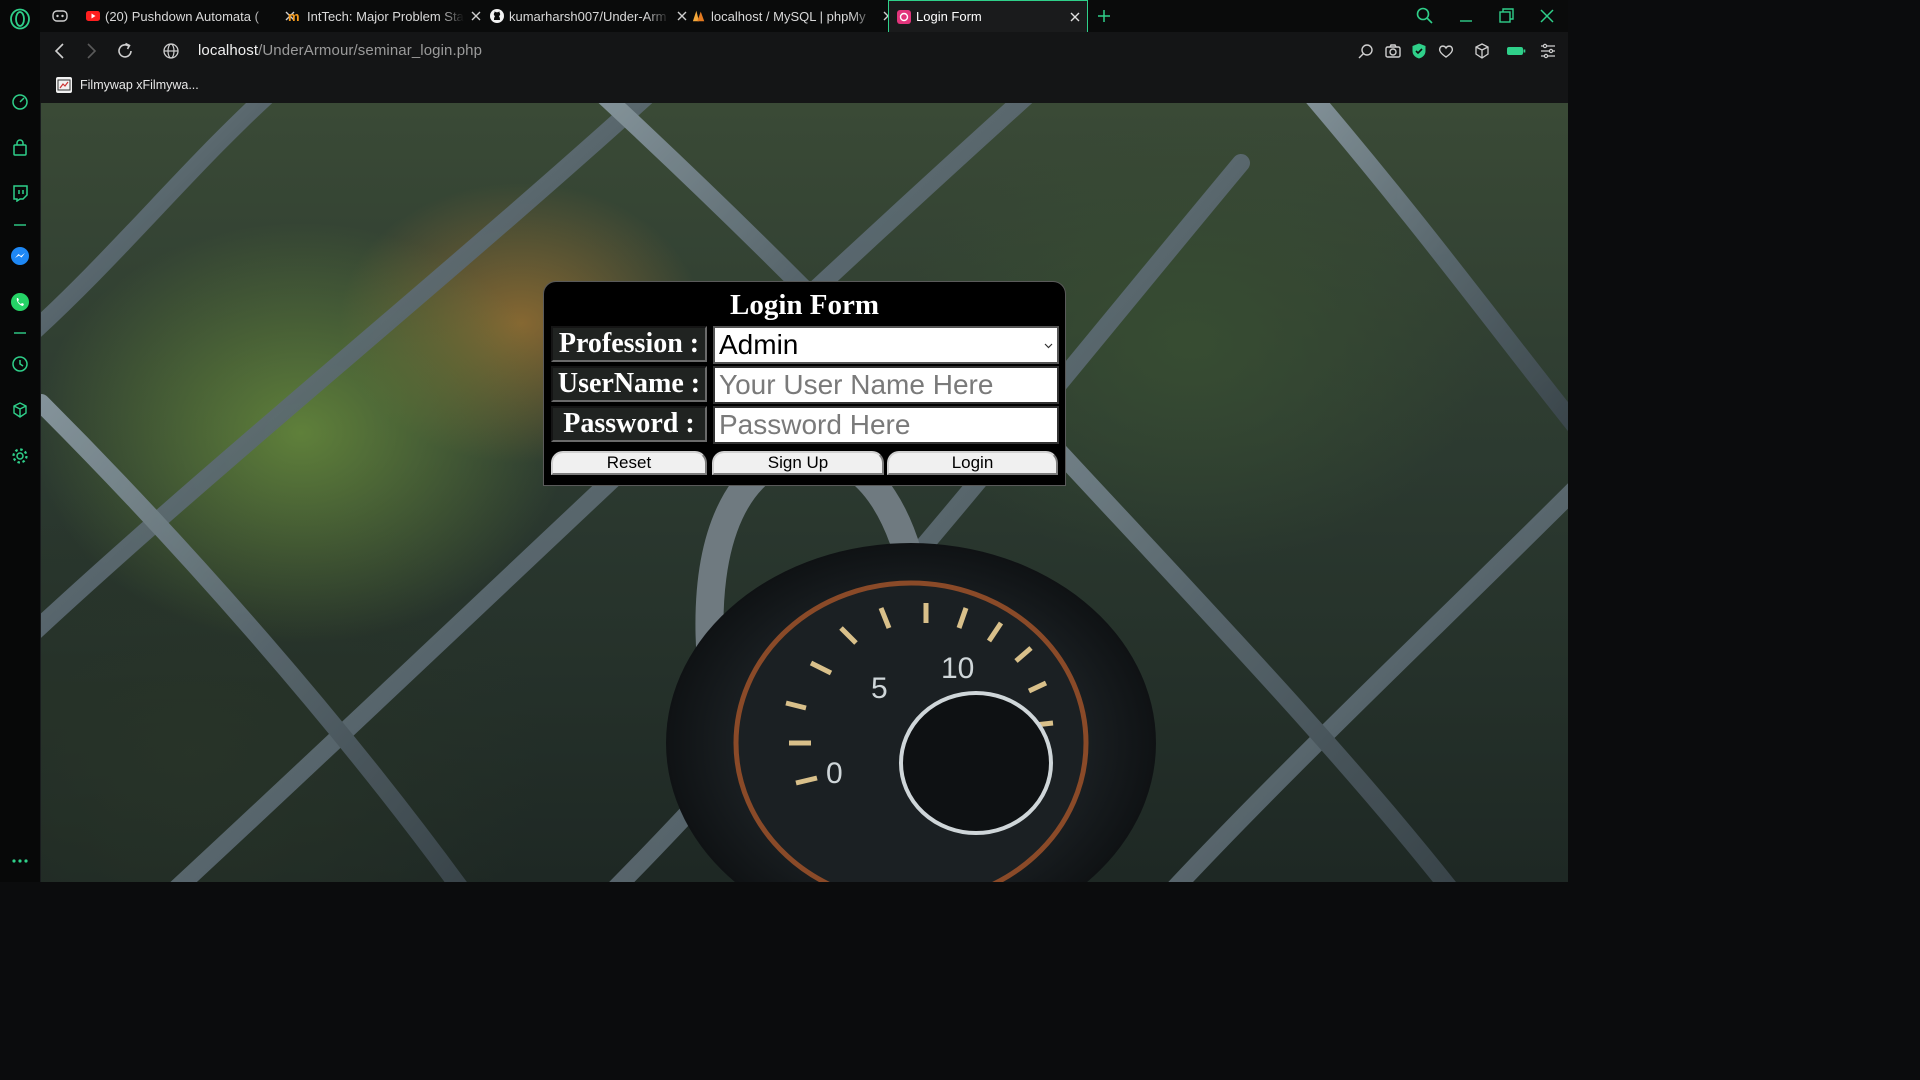 This screenshot has width=1920, height=1080. I want to click on profession-label: Profession :, so click(629, 344).